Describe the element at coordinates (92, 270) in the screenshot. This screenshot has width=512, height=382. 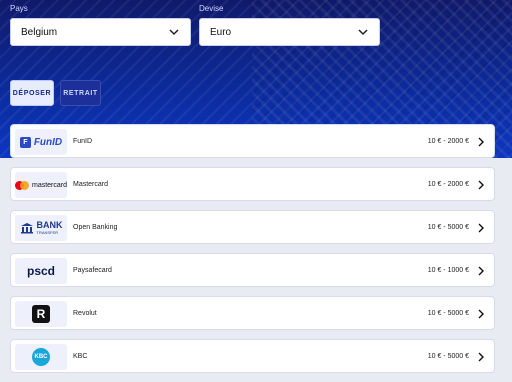
I see `method-name: Paysafecard` at that location.